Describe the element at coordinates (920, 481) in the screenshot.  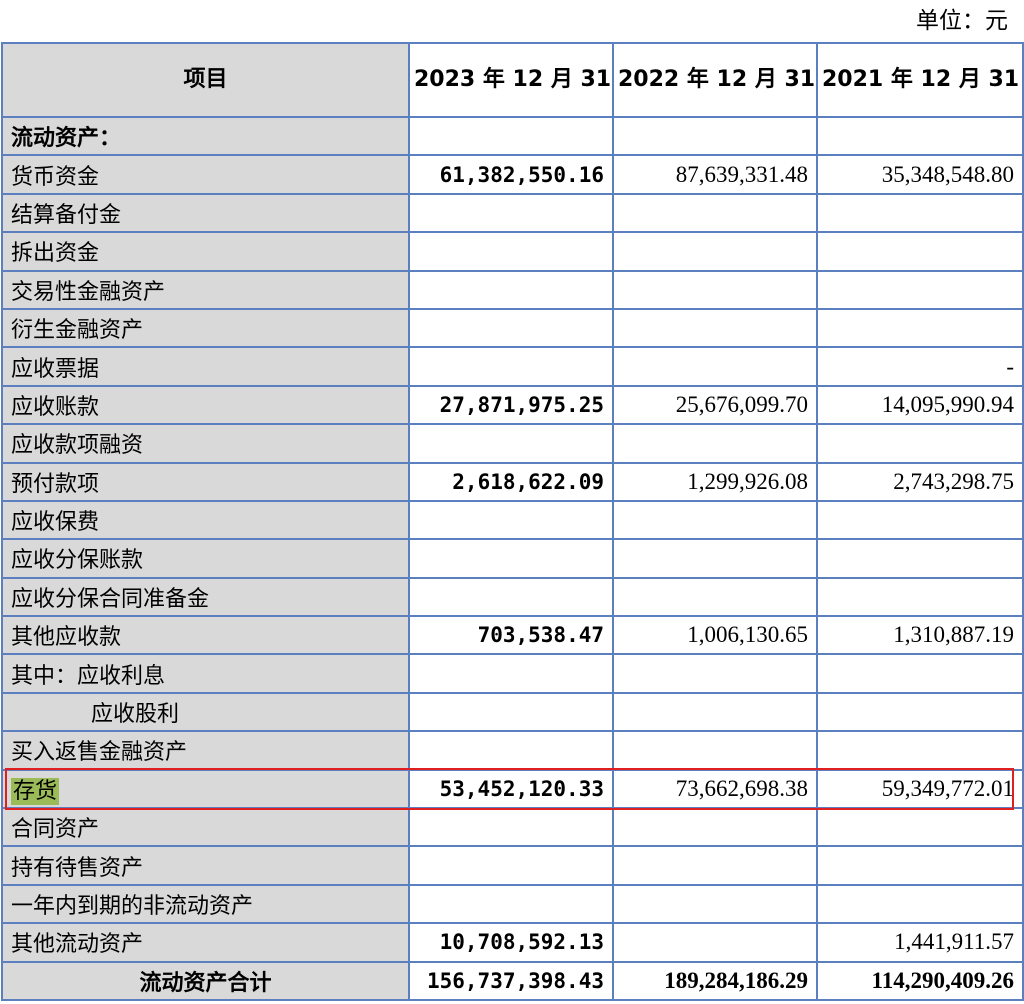
I see `value-2021: 2,743,298.75` at that location.